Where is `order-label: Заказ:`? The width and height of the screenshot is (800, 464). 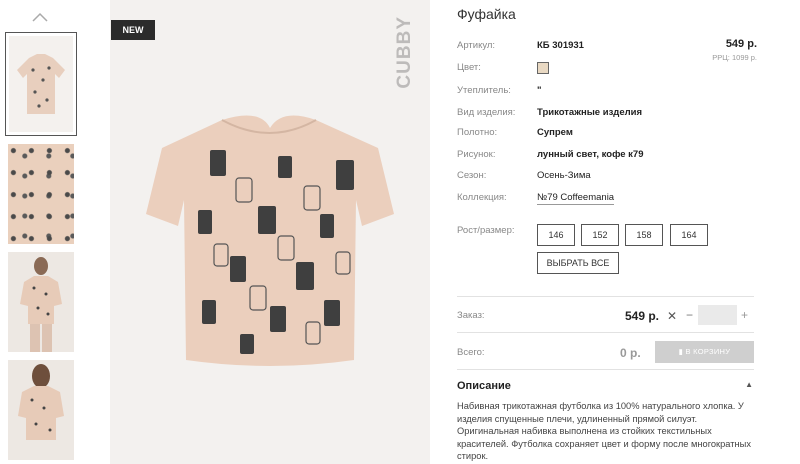
order-label: Заказ: is located at coordinates (471, 315).